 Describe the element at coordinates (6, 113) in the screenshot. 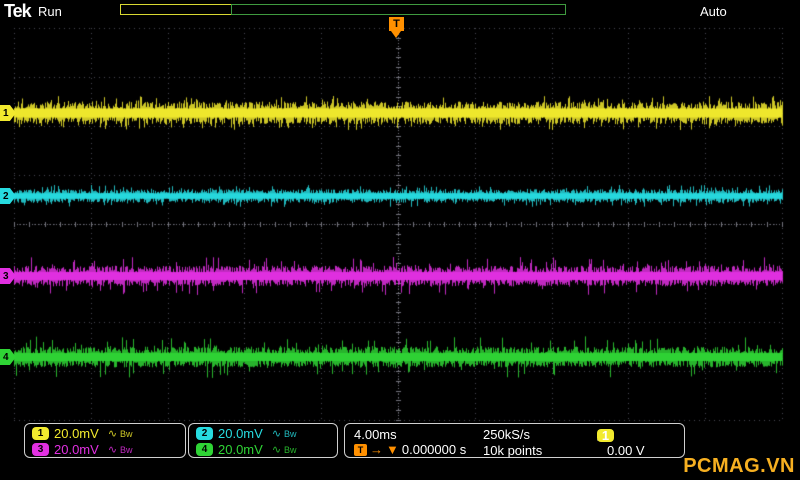

I see `ch1-marker-label: 1` at that location.